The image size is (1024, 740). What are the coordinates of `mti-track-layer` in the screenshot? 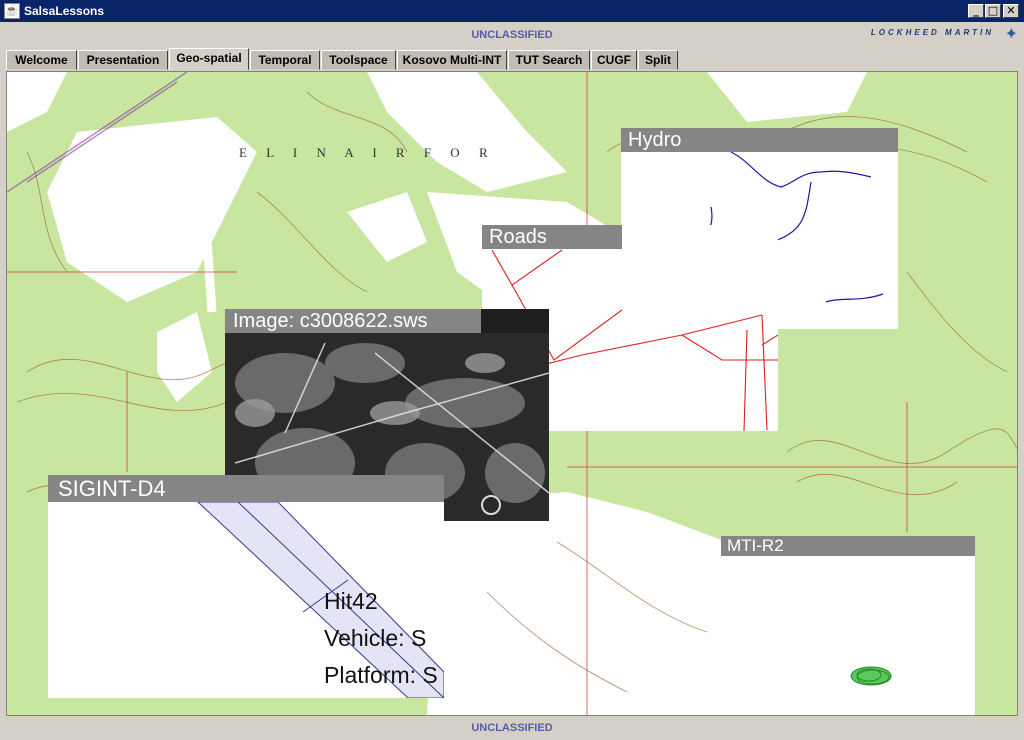 It's located at (871, 676).